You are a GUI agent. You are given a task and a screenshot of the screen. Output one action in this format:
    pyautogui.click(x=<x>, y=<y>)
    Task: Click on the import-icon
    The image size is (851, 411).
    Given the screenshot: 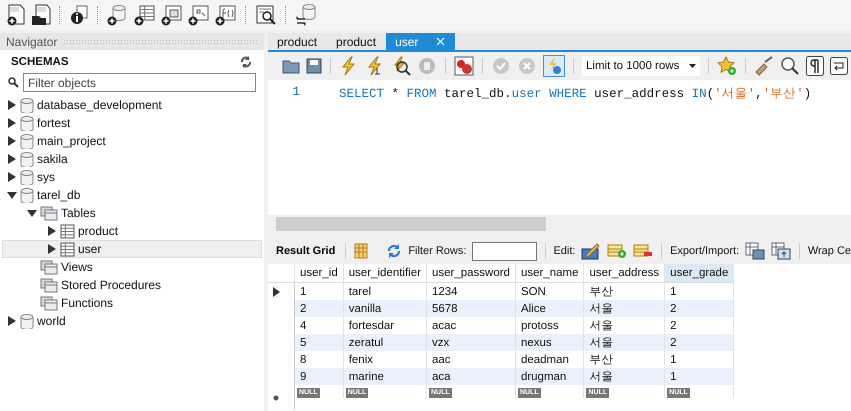 What is the action you would take?
    pyautogui.click(x=781, y=251)
    